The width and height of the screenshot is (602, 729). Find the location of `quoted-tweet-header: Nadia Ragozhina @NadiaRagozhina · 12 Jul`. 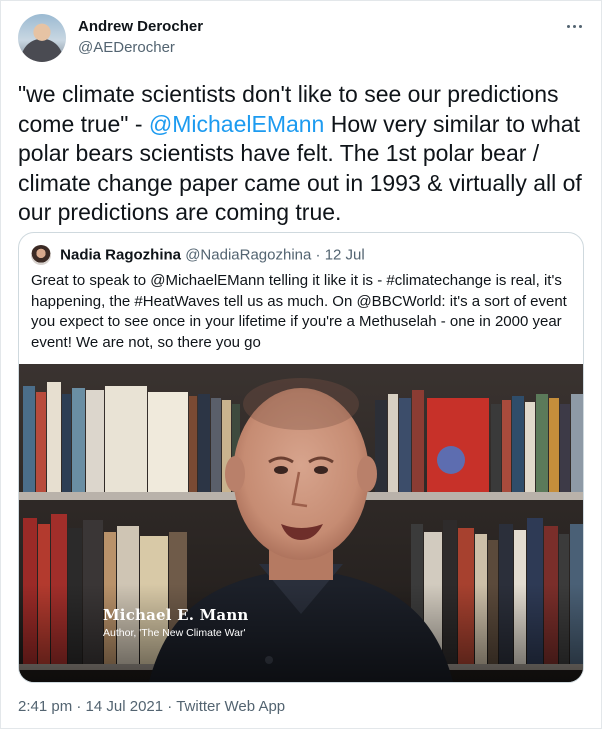

quoted-tweet-header: Nadia Ragozhina @NadiaRagozhina · 12 Jul is located at coordinates (198, 255).